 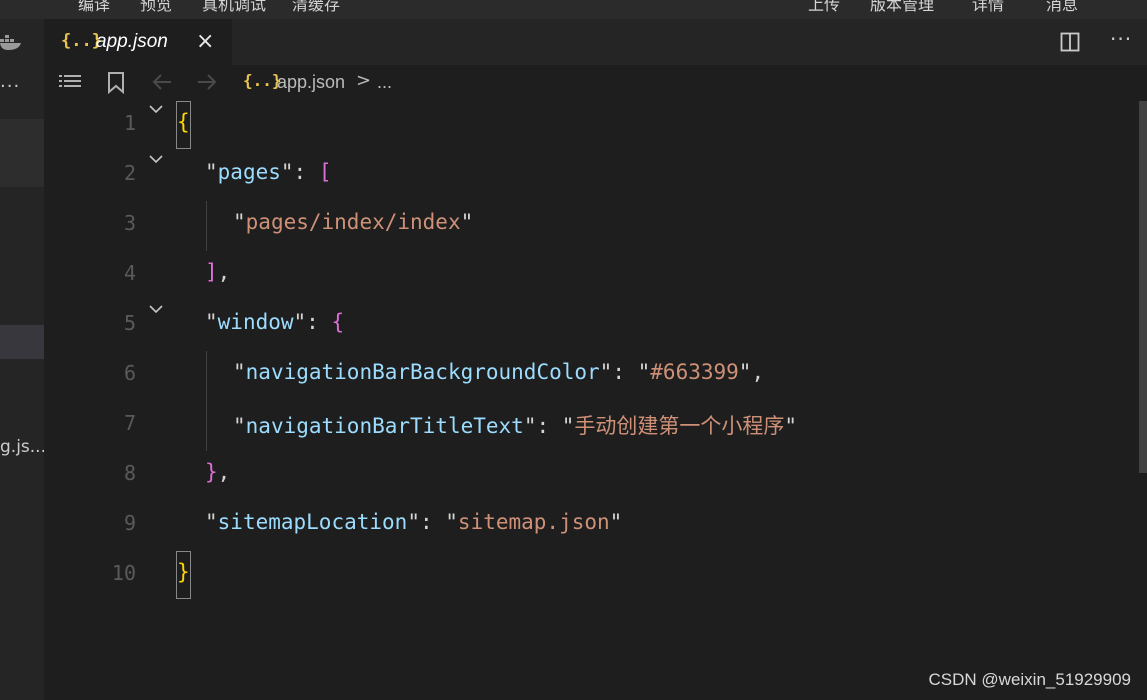 I want to click on json-file-icon: {..}, so click(x=262, y=80).